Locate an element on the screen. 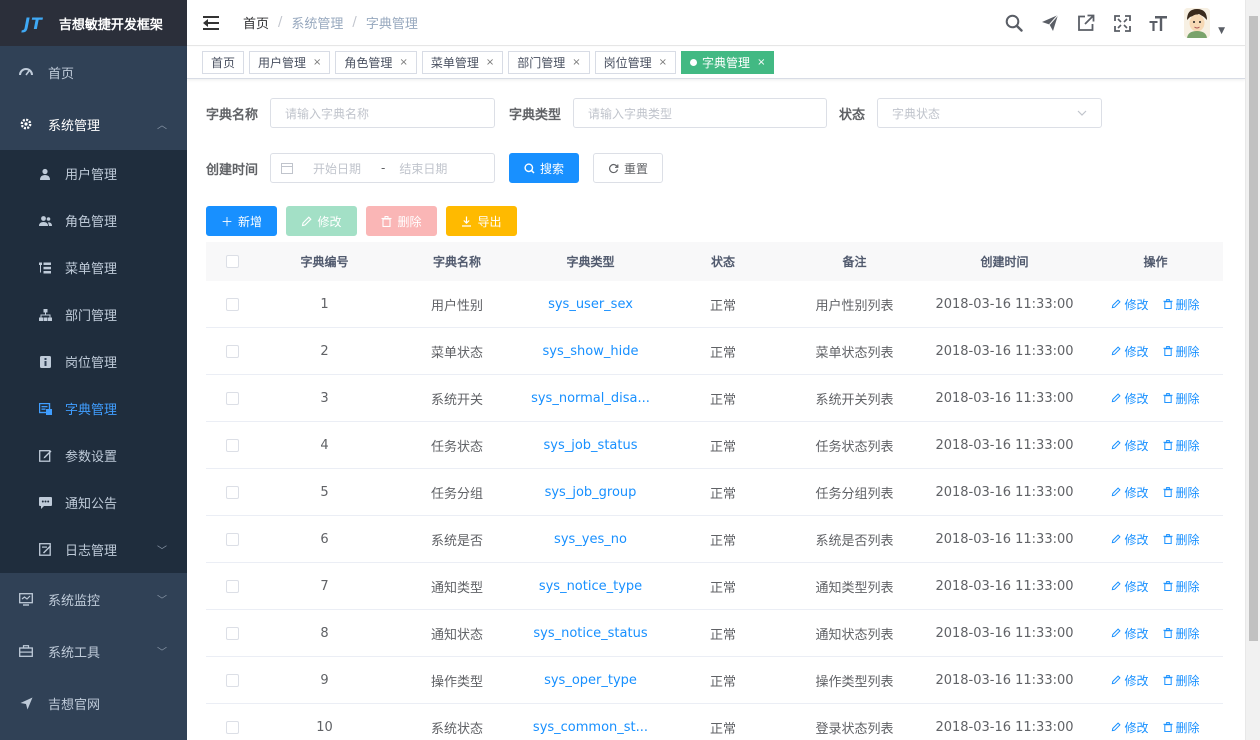 The height and width of the screenshot is (740, 1260). start-date: 开始日期 is located at coordinates (337, 168).